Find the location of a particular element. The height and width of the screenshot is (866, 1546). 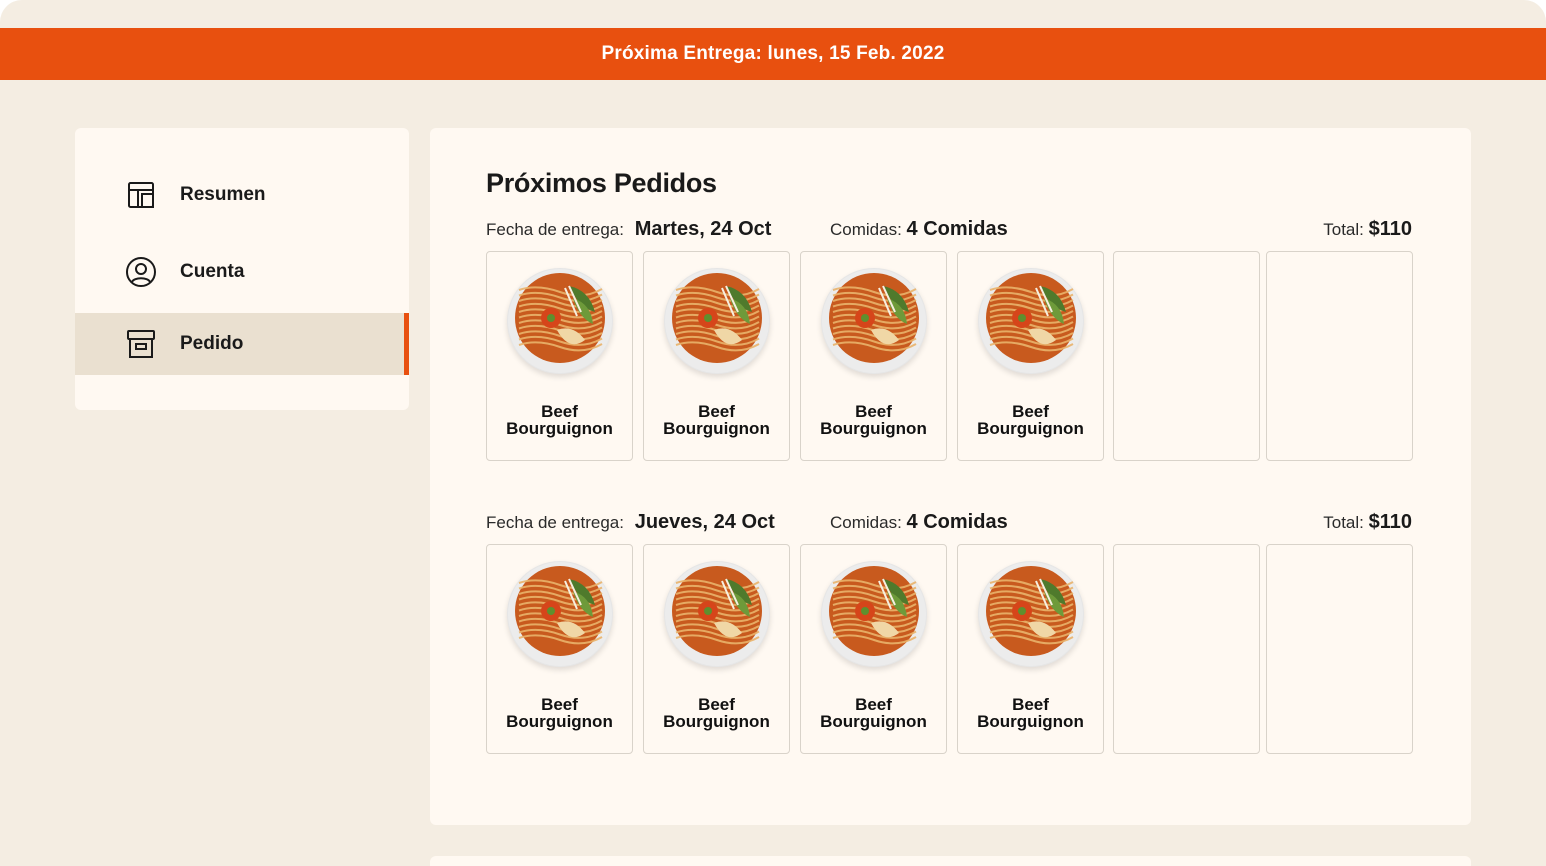

sidebar-item-label: Pedido is located at coordinates (212, 343).